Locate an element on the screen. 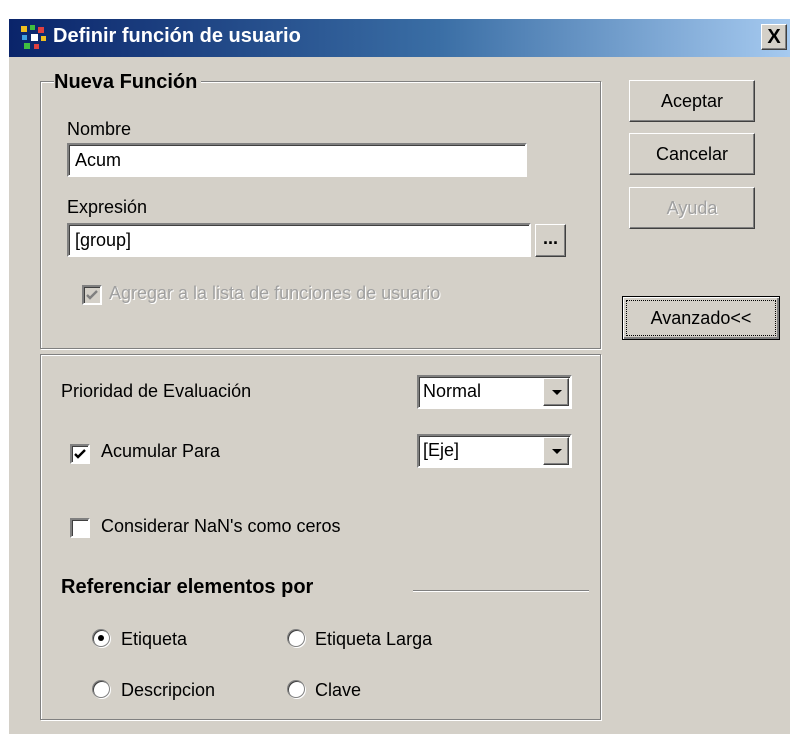 This screenshot has height=734, width=790. radio-selected-dot is located at coordinates (101, 638).